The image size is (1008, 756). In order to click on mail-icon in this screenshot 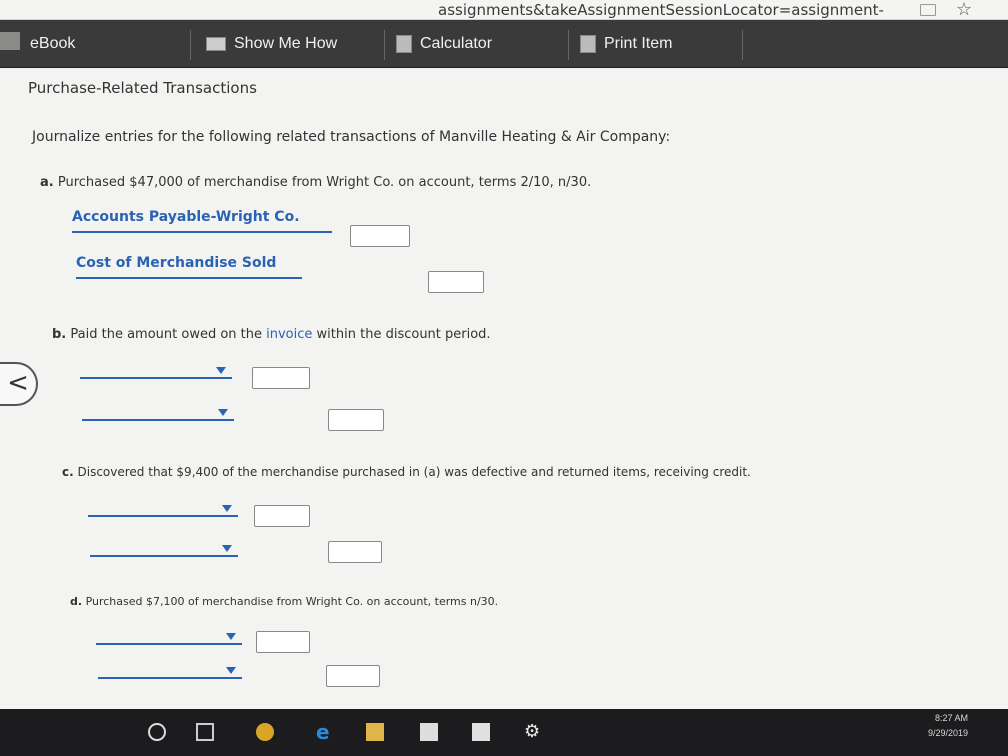, I will do `click(429, 732)`.